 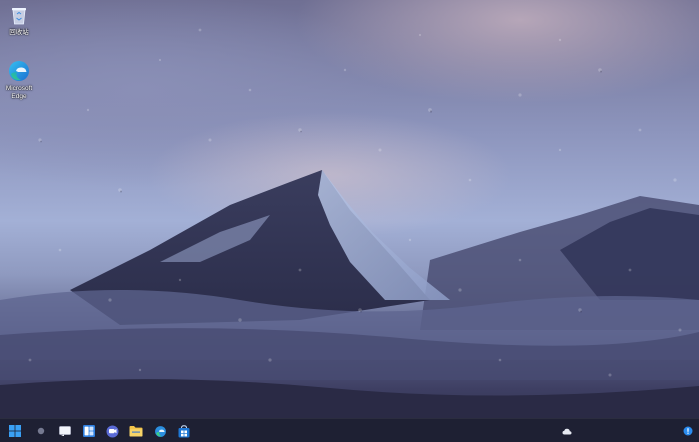 I want to click on tray-notification-button, so click(x=688, y=431).